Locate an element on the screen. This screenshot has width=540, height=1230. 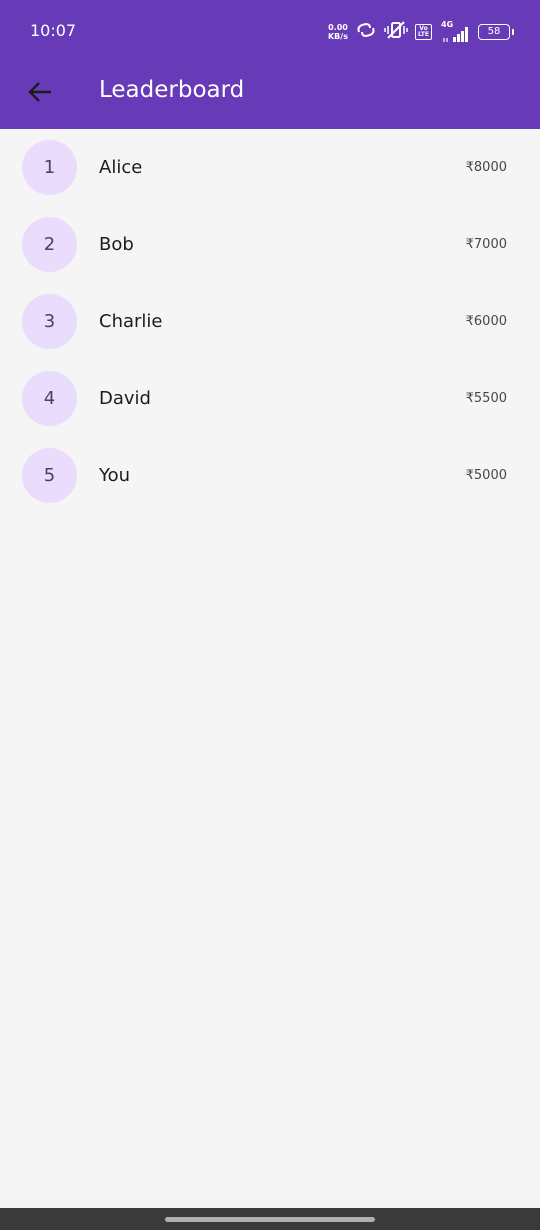
player-name: Alice is located at coordinates (121, 167).